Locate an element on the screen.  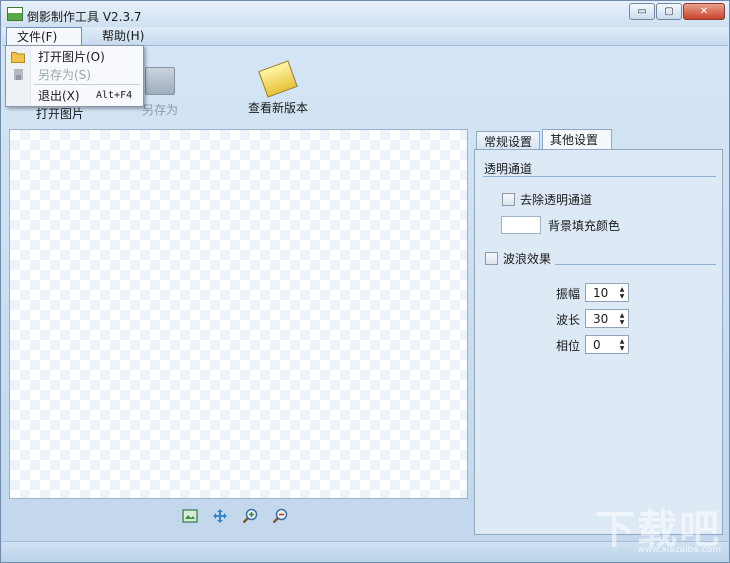
phase-value: 0 is located at coordinates (597, 344).